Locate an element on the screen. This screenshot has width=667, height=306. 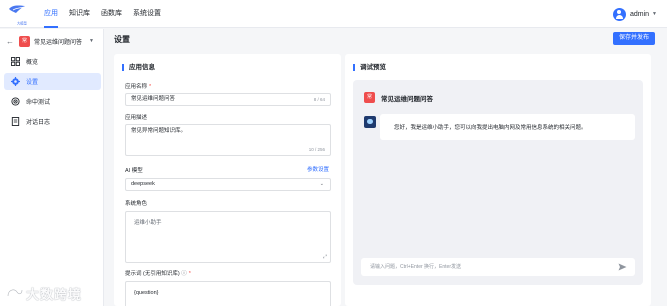
bot-avatar-icon is located at coordinates (370, 122).